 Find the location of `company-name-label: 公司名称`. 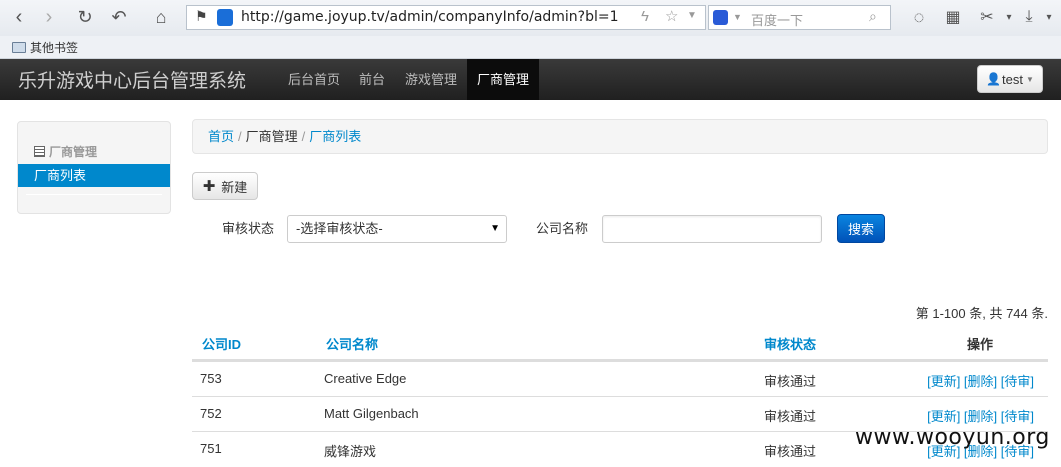

company-name-label: 公司名称 is located at coordinates (562, 228).